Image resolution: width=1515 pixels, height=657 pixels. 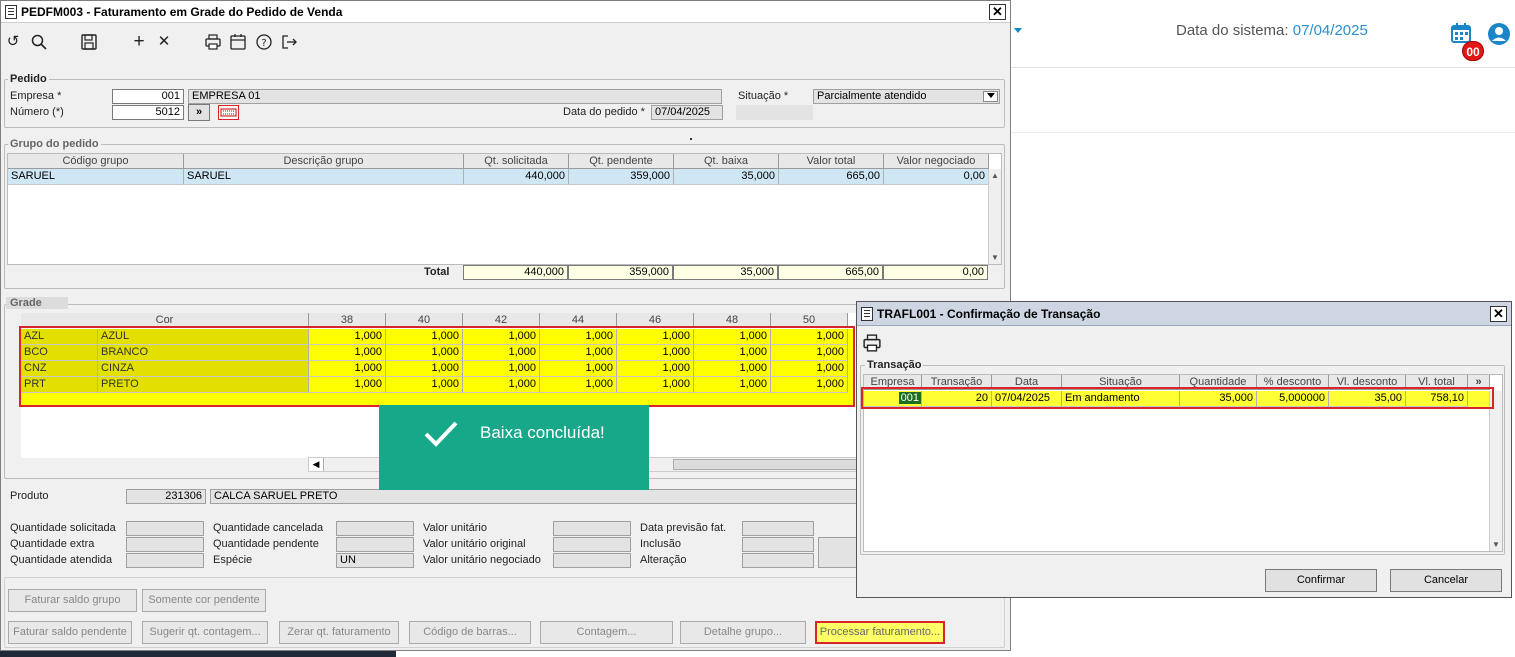 I want to click on dialog-print-icon, so click(x=872, y=343).